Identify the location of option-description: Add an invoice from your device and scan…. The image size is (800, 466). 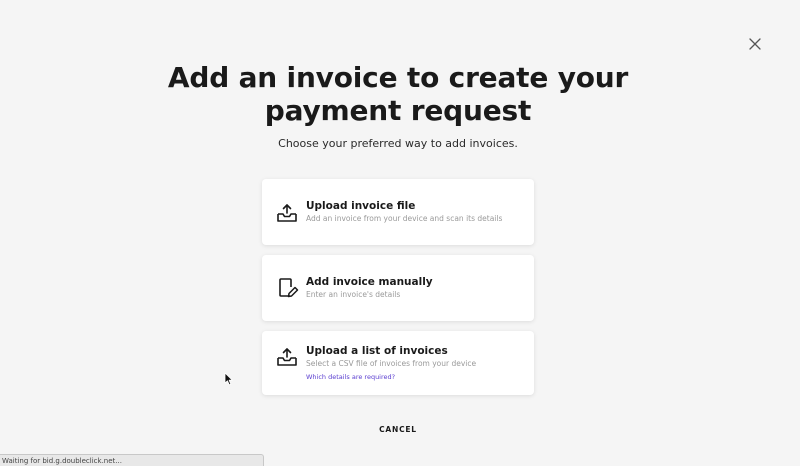
(404, 218).